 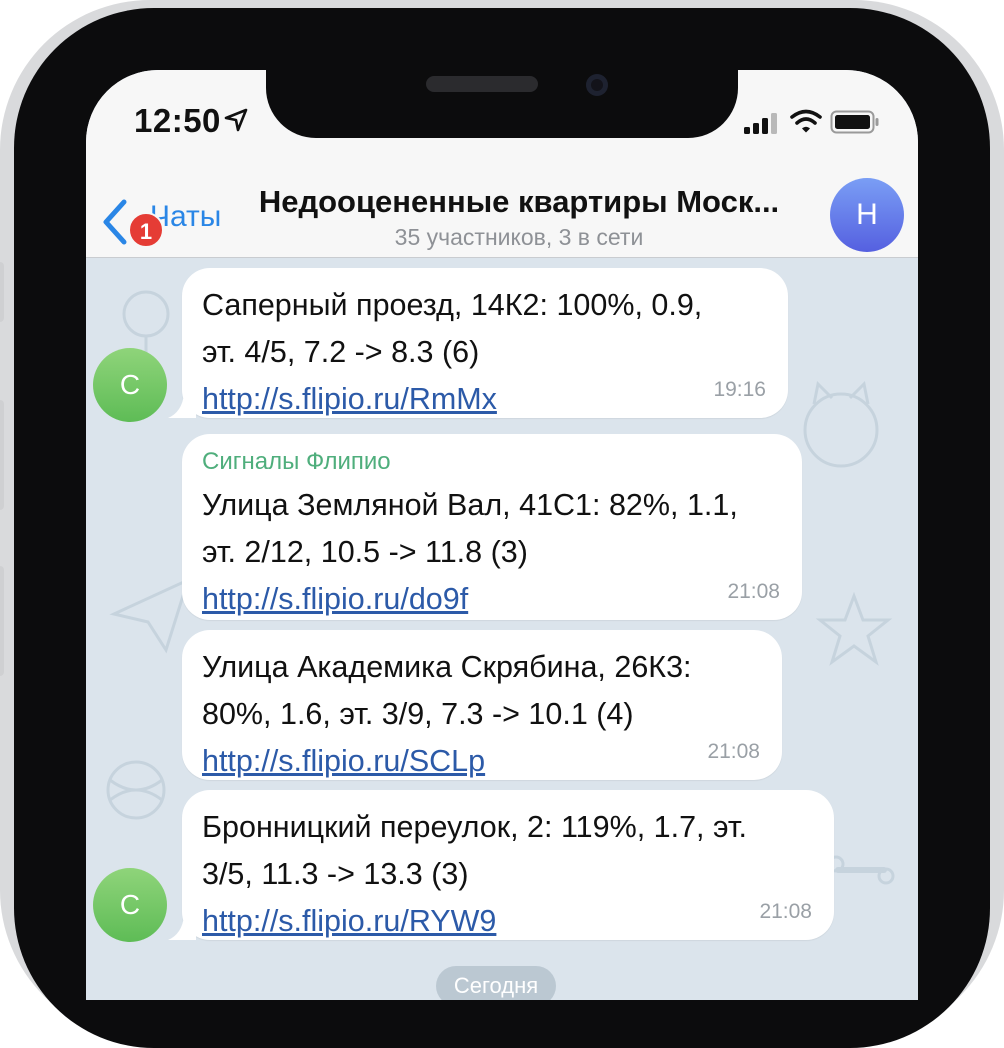 I want to click on message-link: http://s.flipio.ru/SCLp, so click(x=343, y=761).